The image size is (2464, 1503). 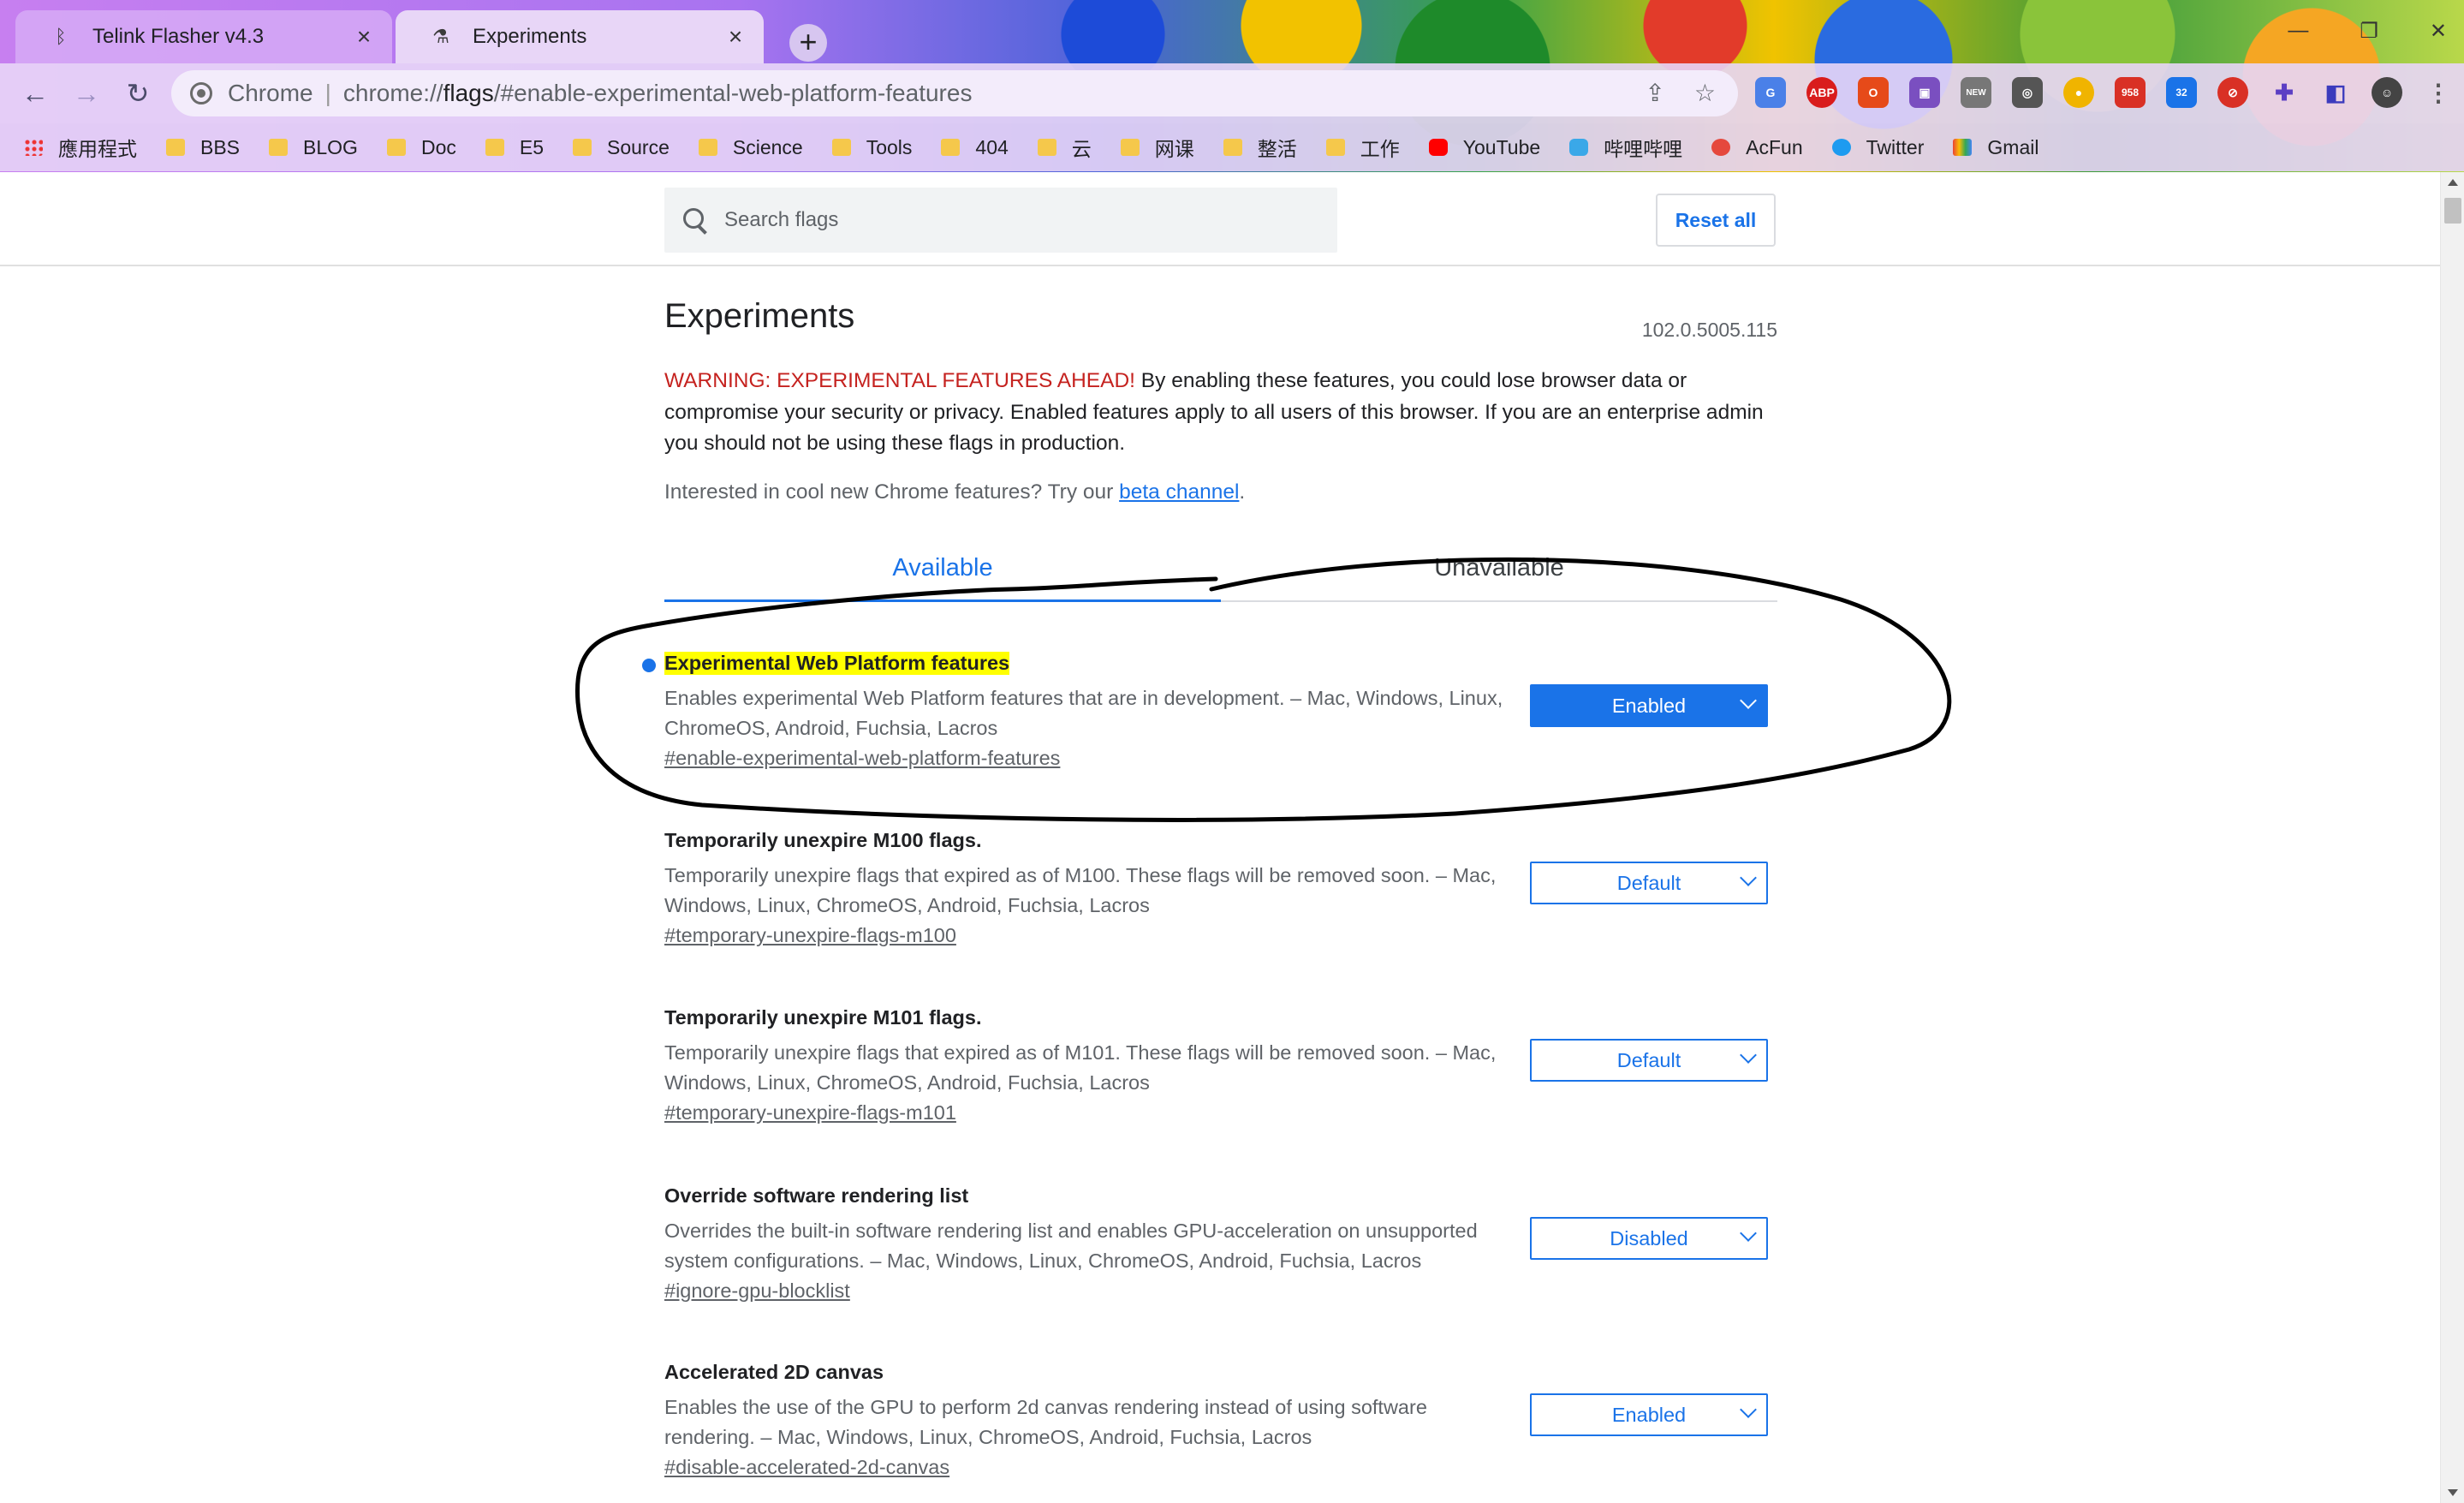 What do you see at coordinates (1362, 147) in the screenshot?
I see `bookmark-folder: 工作` at bounding box center [1362, 147].